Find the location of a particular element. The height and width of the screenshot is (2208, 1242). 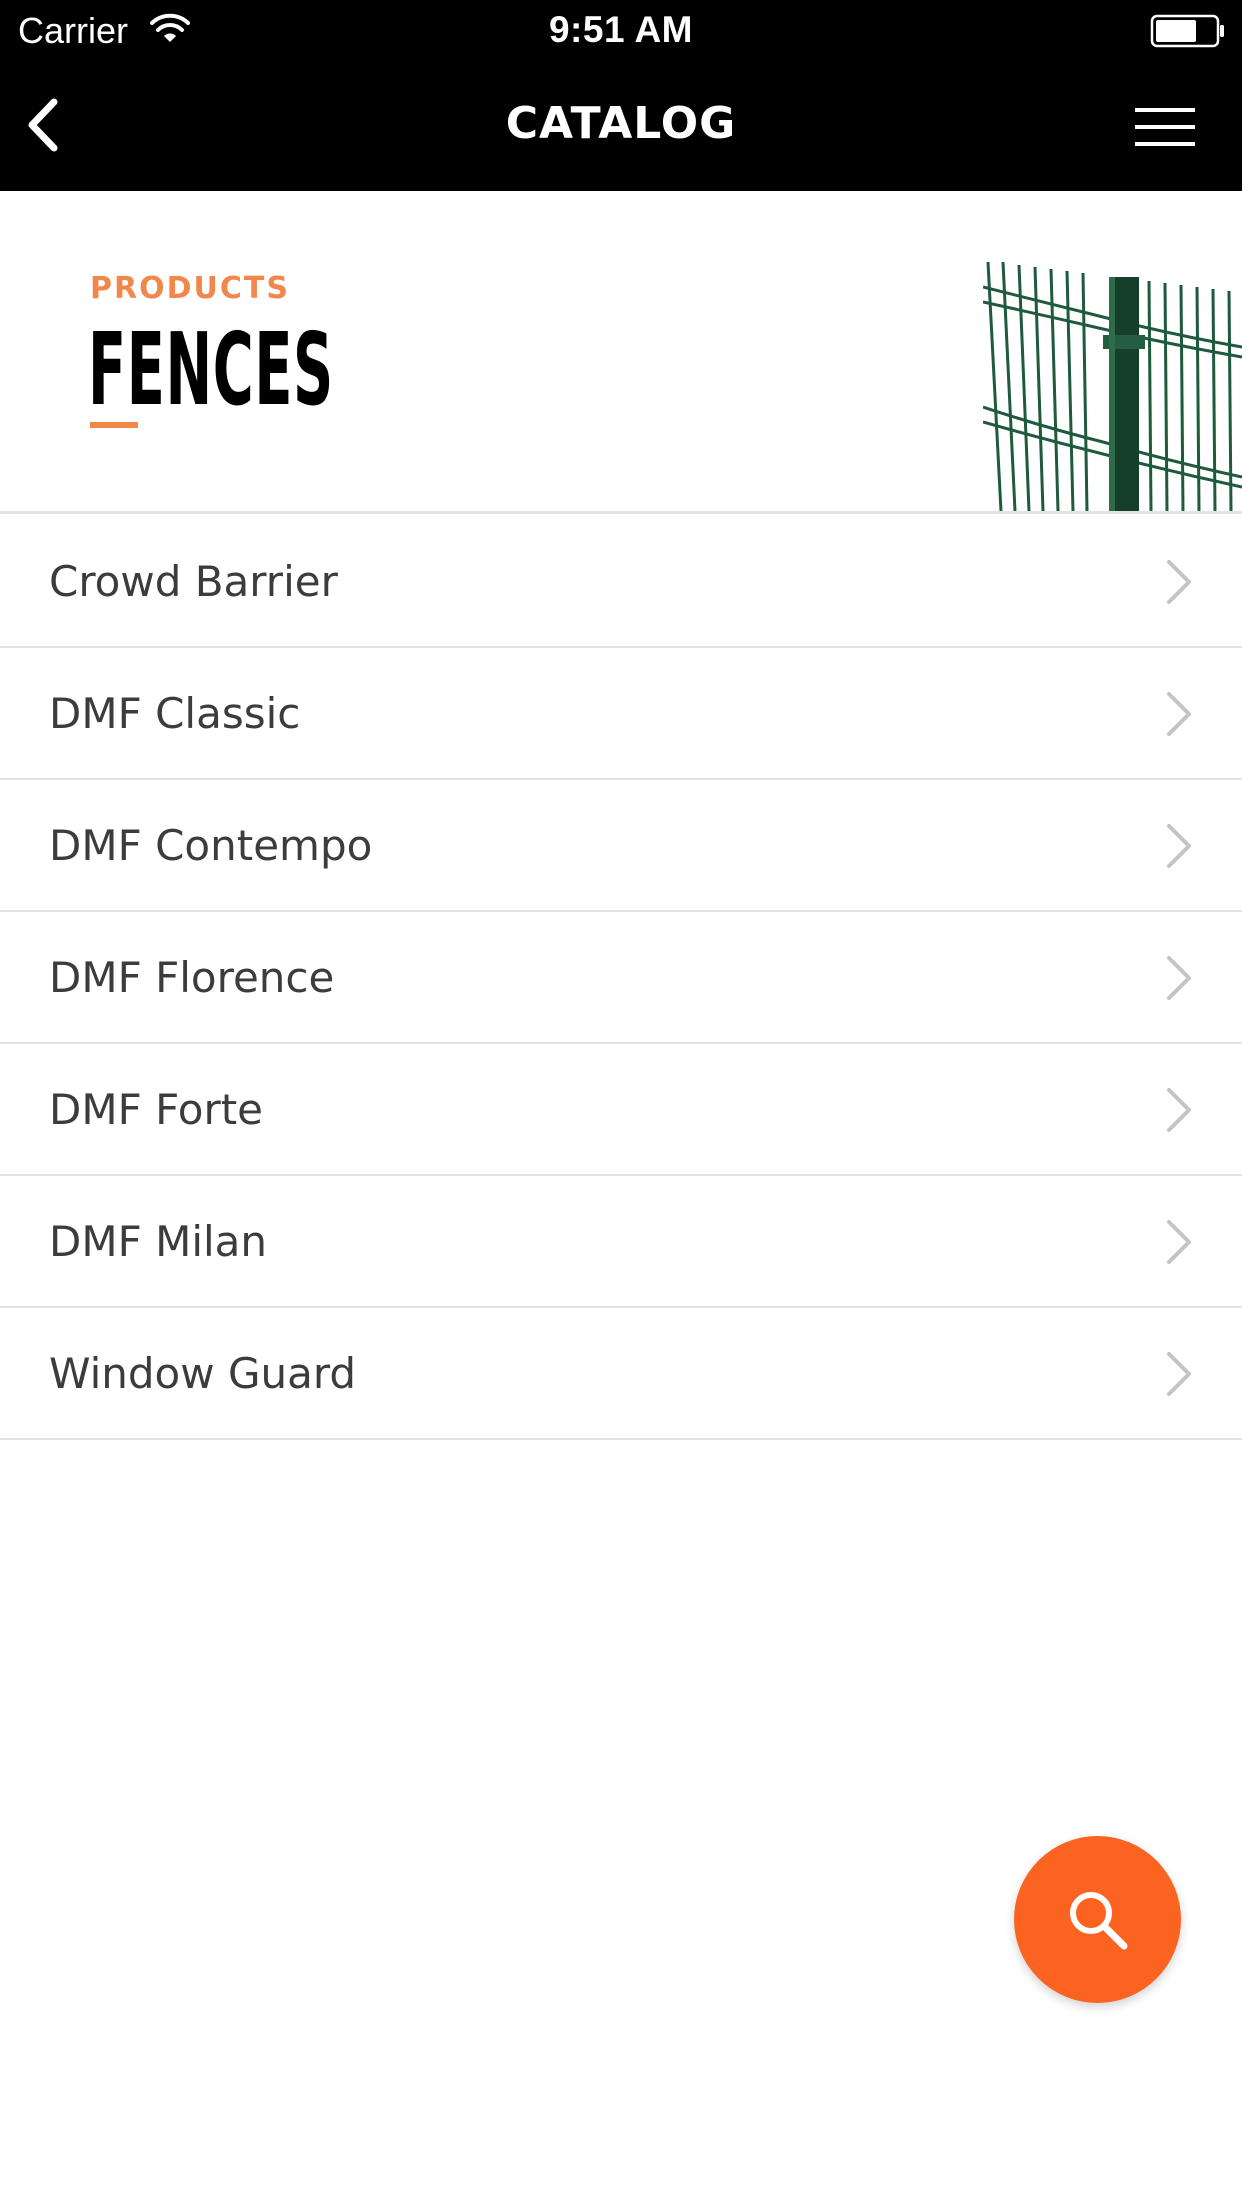

list-item: DMF Florence is located at coordinates (621, 978).